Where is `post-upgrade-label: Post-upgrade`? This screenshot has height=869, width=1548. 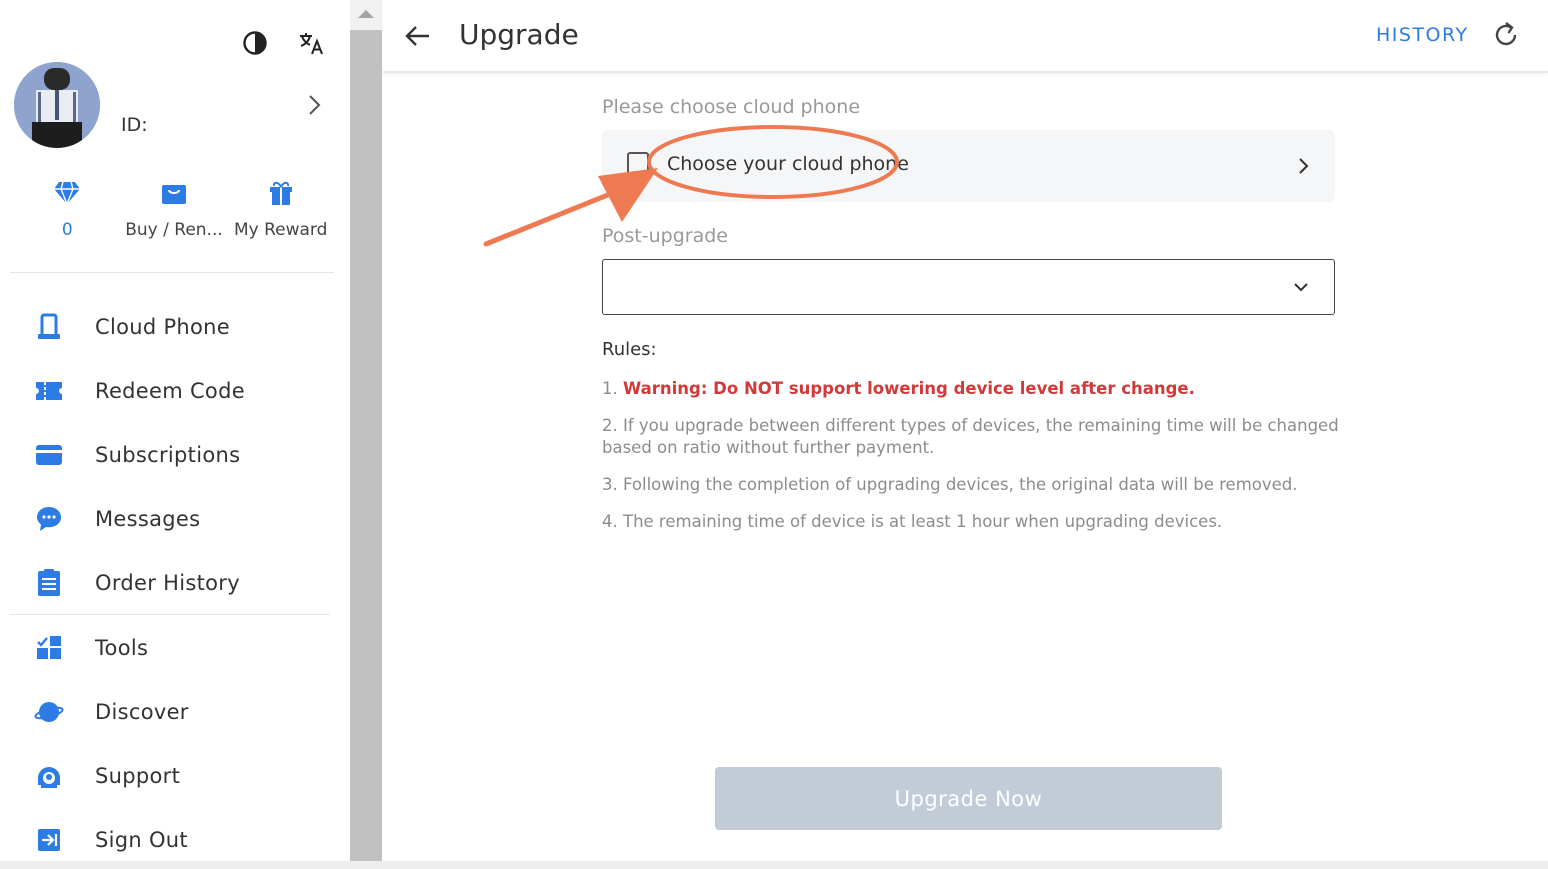
post-upgrade-label: Post-upgrade is located at coordinates (665, 236).